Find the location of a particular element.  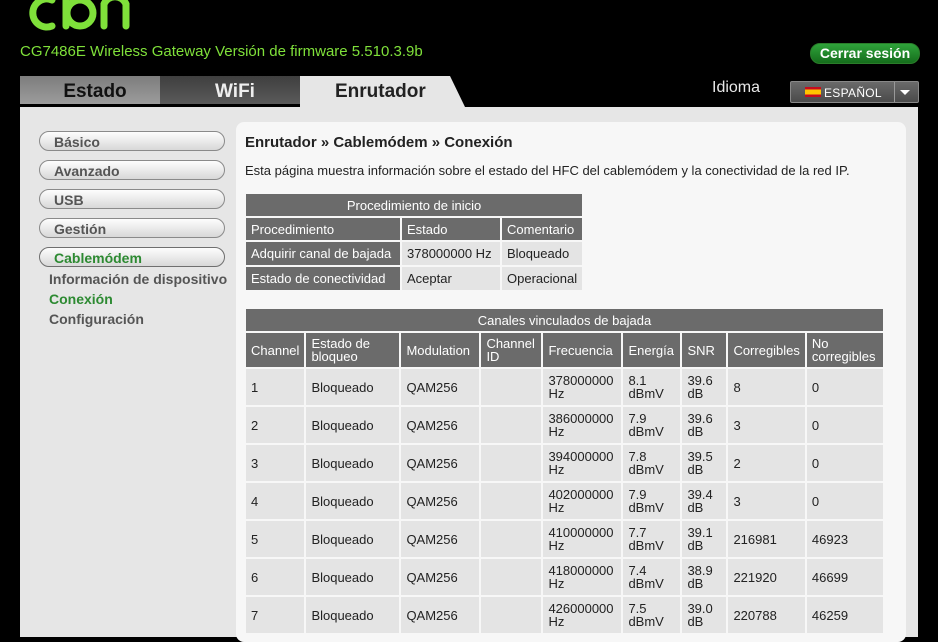

table-cell: 5 is located at coordinates (275, 539).